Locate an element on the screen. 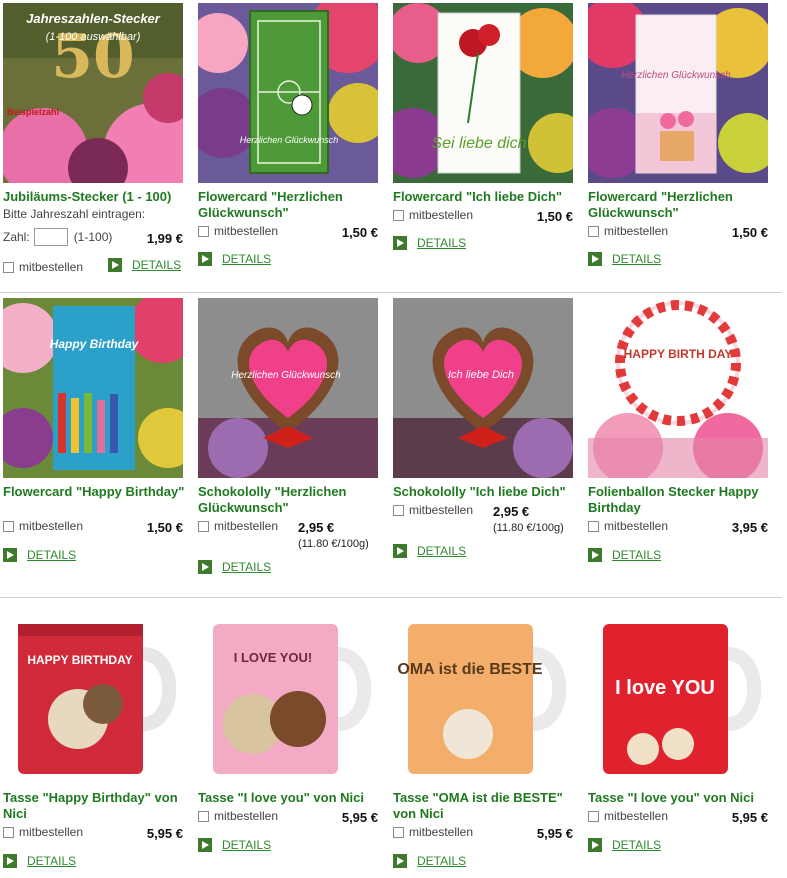 This screenshot has width=787, height=878. product-title: Schokololly "Ich liebe Dich" is located at coordinates (486, 492).